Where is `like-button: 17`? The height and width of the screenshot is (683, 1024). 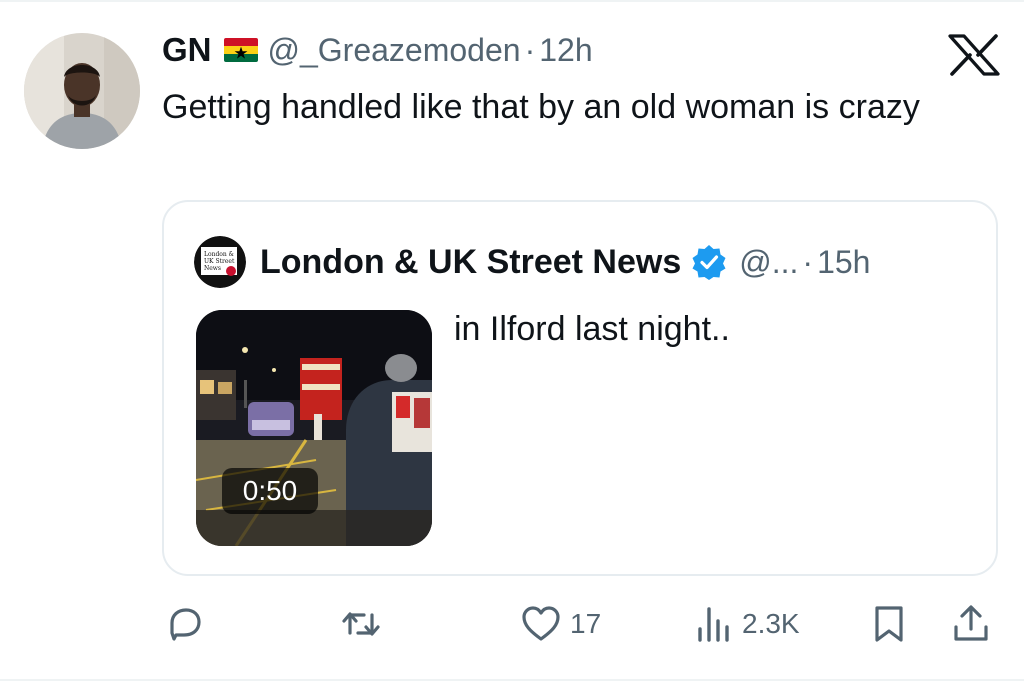 like-button: 17 is located at coordinates (560, 624).